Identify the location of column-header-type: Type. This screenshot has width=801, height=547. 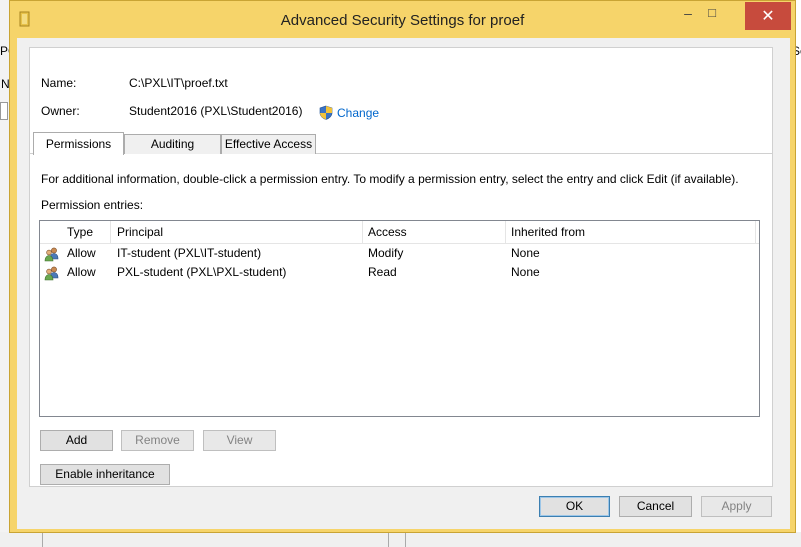
(86, 232).